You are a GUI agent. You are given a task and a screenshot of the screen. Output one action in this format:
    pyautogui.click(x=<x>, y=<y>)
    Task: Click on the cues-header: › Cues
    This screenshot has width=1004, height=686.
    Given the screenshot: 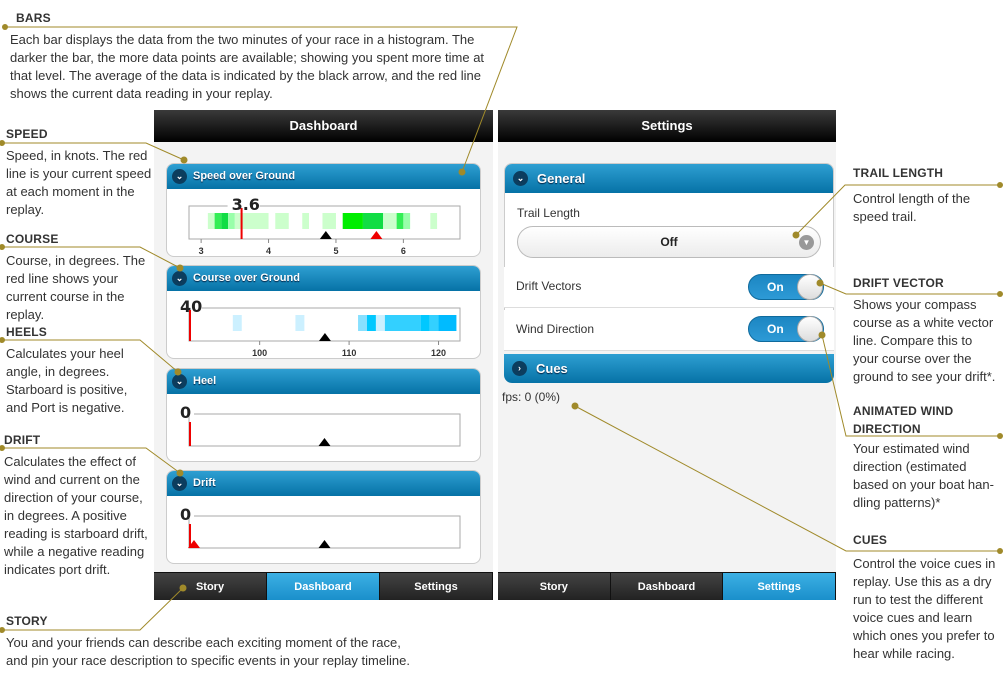 What is the action you would take?
    pyautogui.click(x=669, y=368)
    